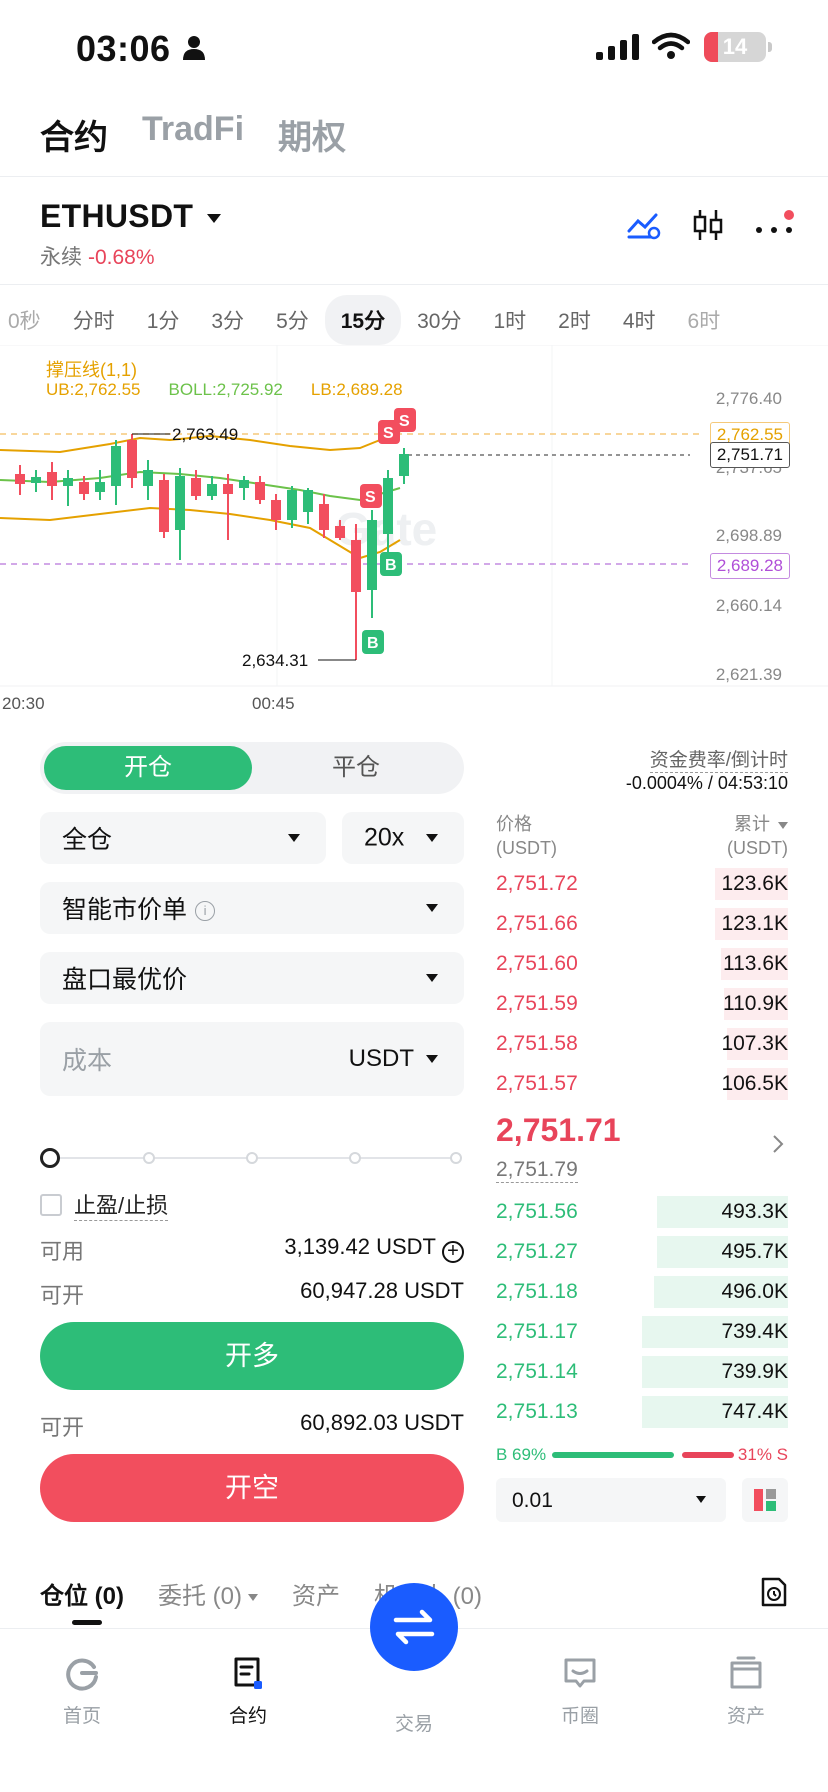 The image size is (828, 1792). What do you see at coordinates (762, 1454) in the screenshot?
I see `sell-ratio: 31% S` at bounding box center [762, 1454].